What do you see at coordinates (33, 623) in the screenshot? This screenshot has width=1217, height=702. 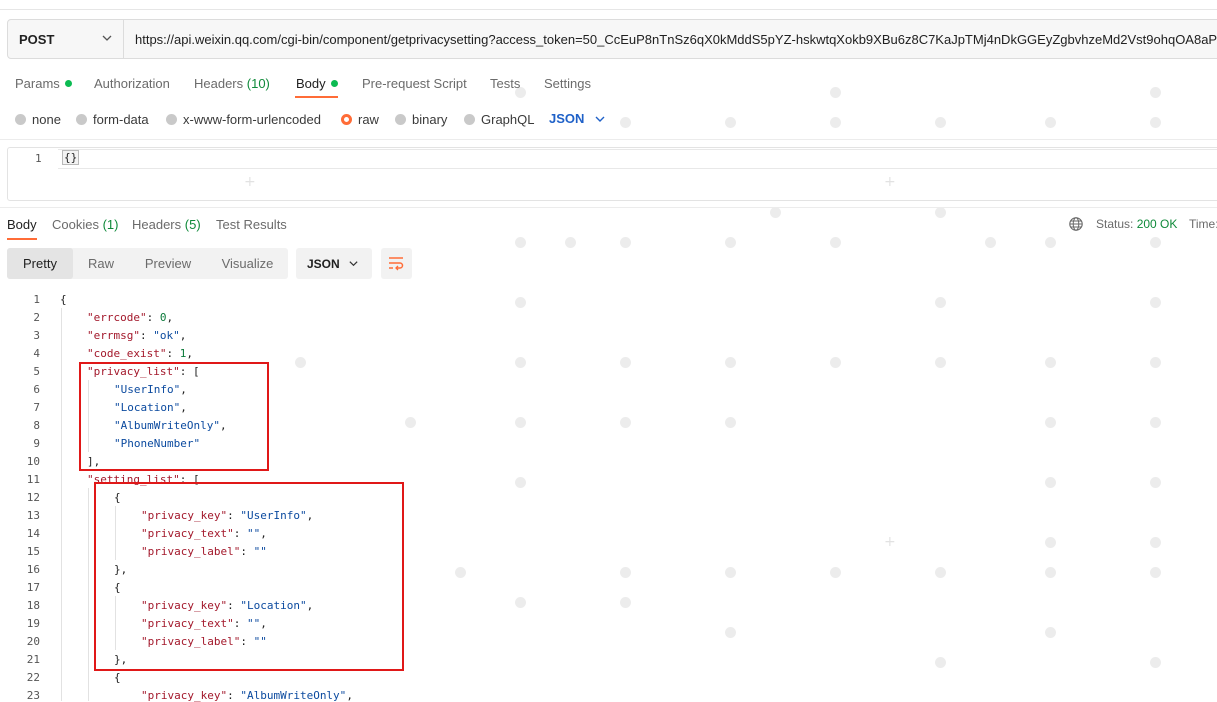 I see `line-number: 19` at bounding box center [33, 623].